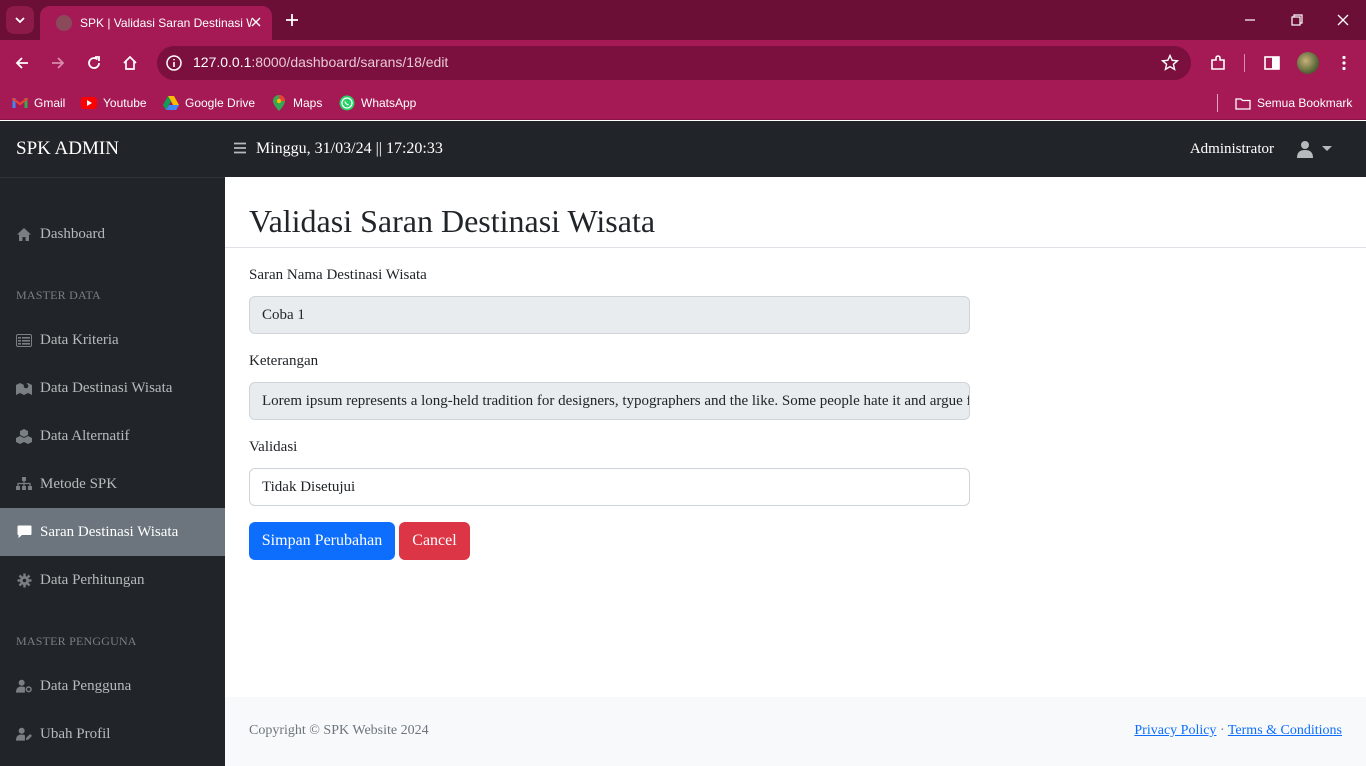 The height and width of the screenshot is (766, 1366). I want to click on maps-pin-icon, so click(279, 103).